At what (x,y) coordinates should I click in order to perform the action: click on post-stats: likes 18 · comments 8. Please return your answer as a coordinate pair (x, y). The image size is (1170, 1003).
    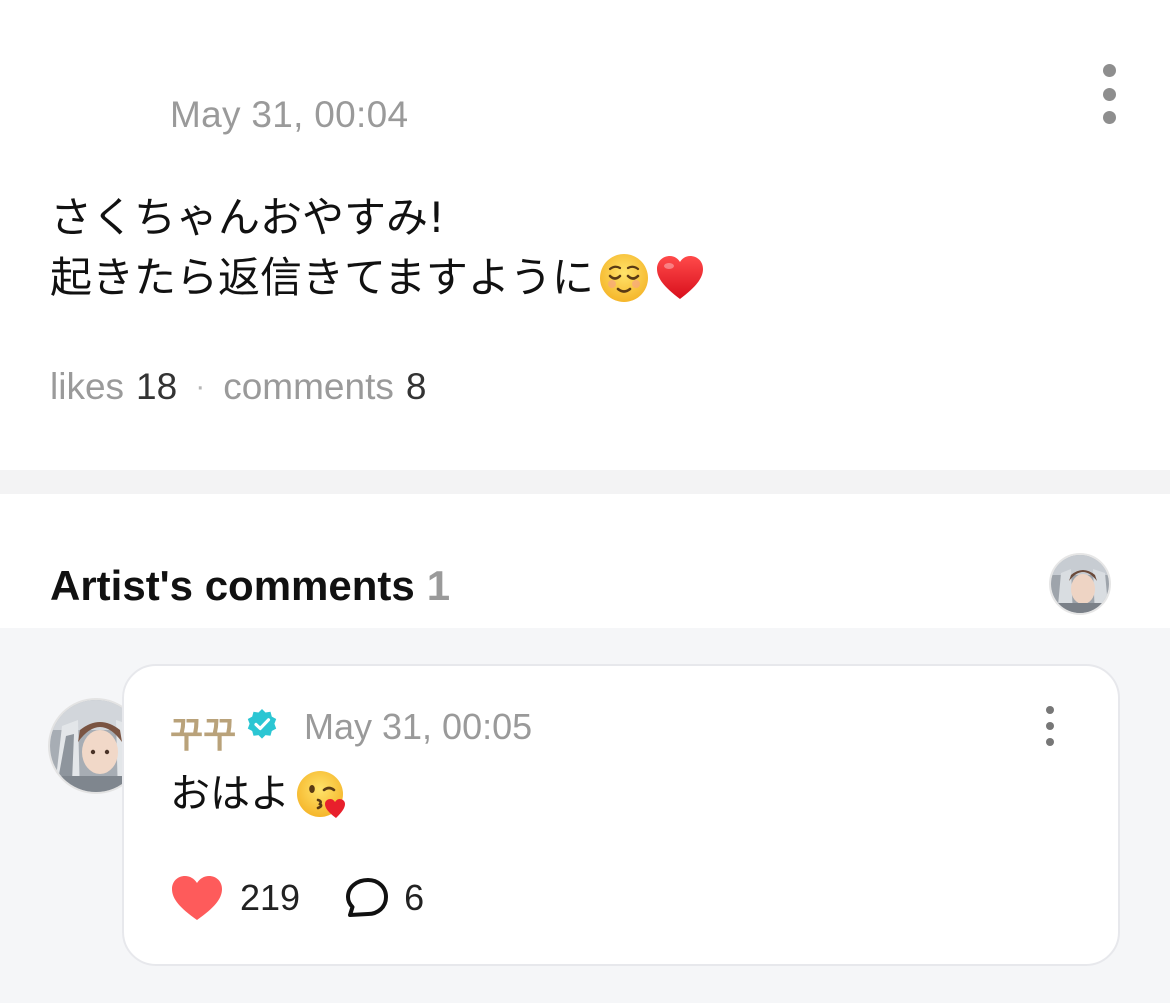
    Looking at the image, I should click on (238, 387).